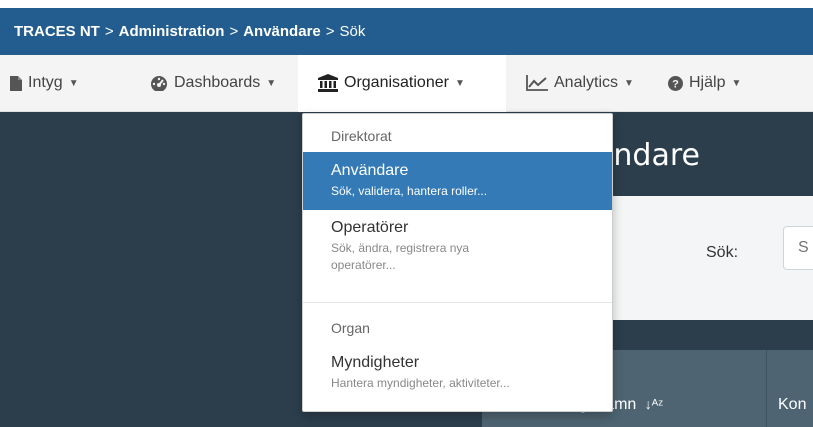  What do you see at coordinates (159, 83) in the screenshot?
I see `dashboard-icon` at bounding box center [159, 83].